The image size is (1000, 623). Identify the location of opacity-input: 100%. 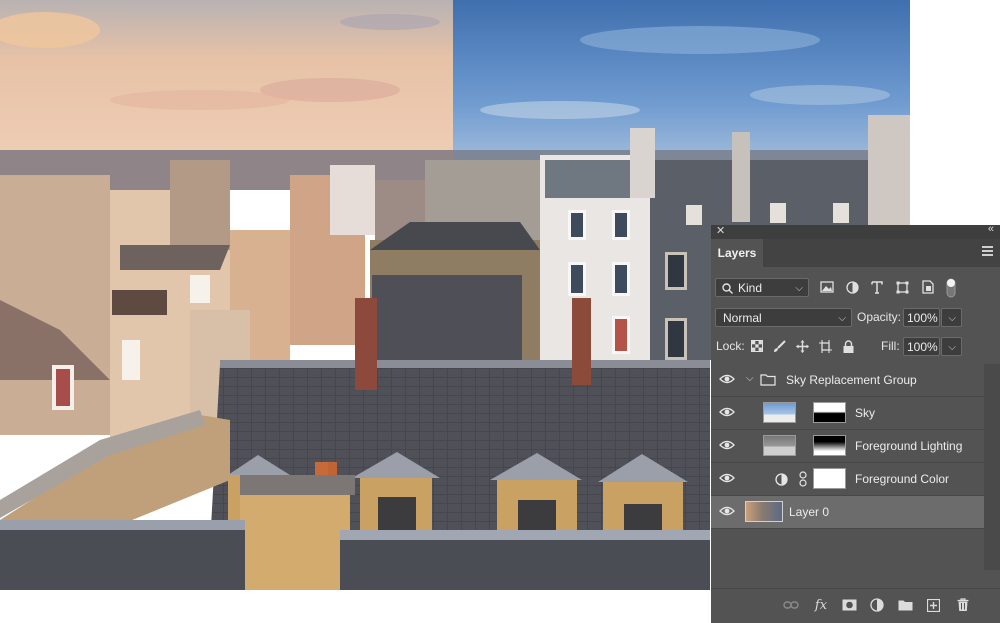
(921, 317).